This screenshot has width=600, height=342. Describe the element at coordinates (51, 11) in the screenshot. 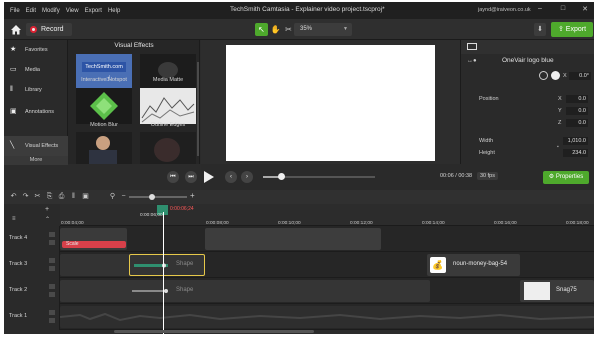

I see `menu-modify: Modify` at that location.